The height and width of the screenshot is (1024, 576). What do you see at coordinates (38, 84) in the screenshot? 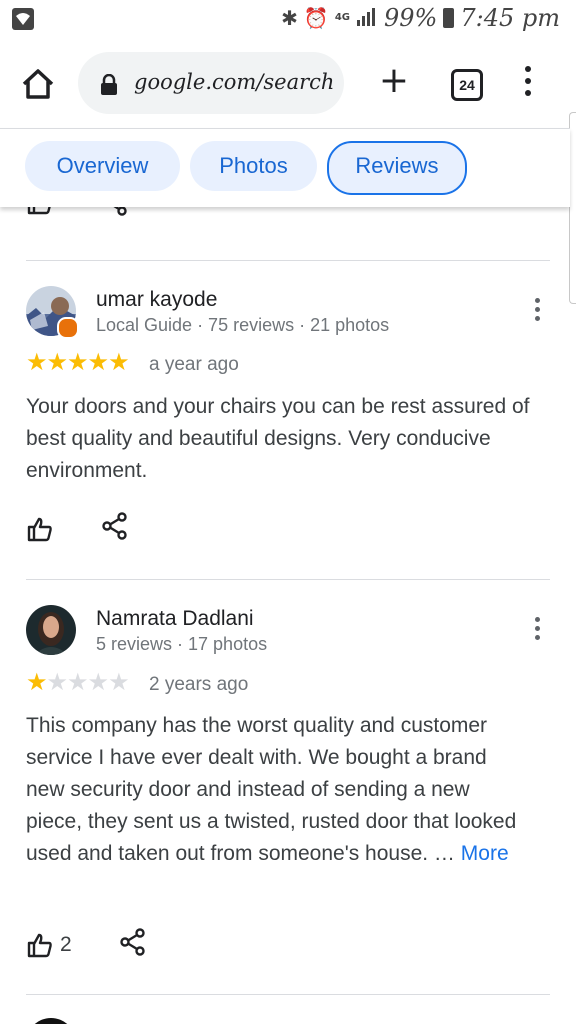
I see `home-icon` at bounding box center [38, 84].